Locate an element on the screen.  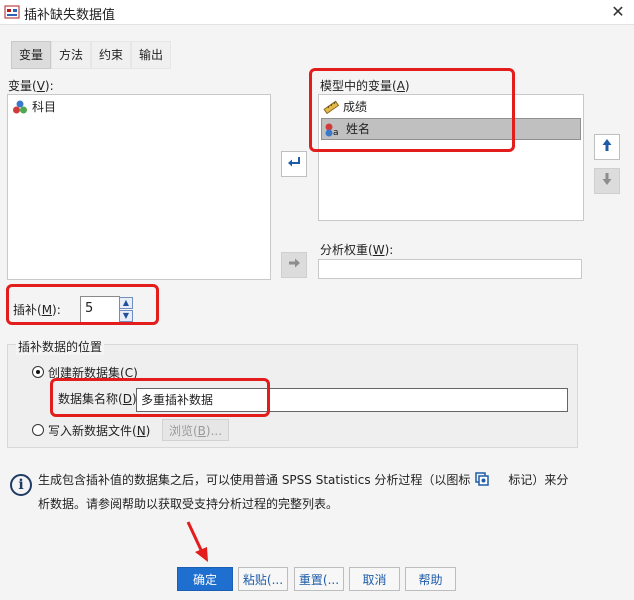
analysis-weight-label: 分析权重(W): is located at coordinates (357, 250).